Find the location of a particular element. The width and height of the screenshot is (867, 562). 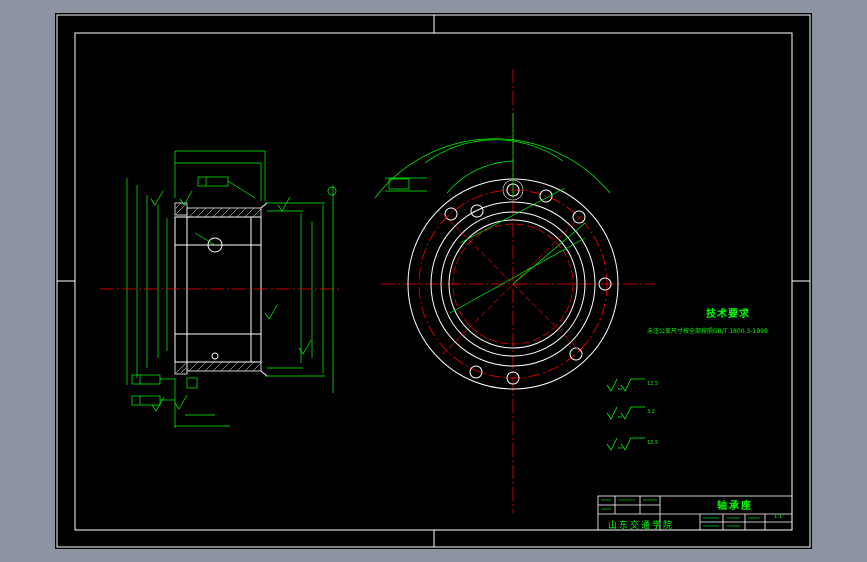

roughness-value-1: 12.5 is located at coordinates (653, 384).